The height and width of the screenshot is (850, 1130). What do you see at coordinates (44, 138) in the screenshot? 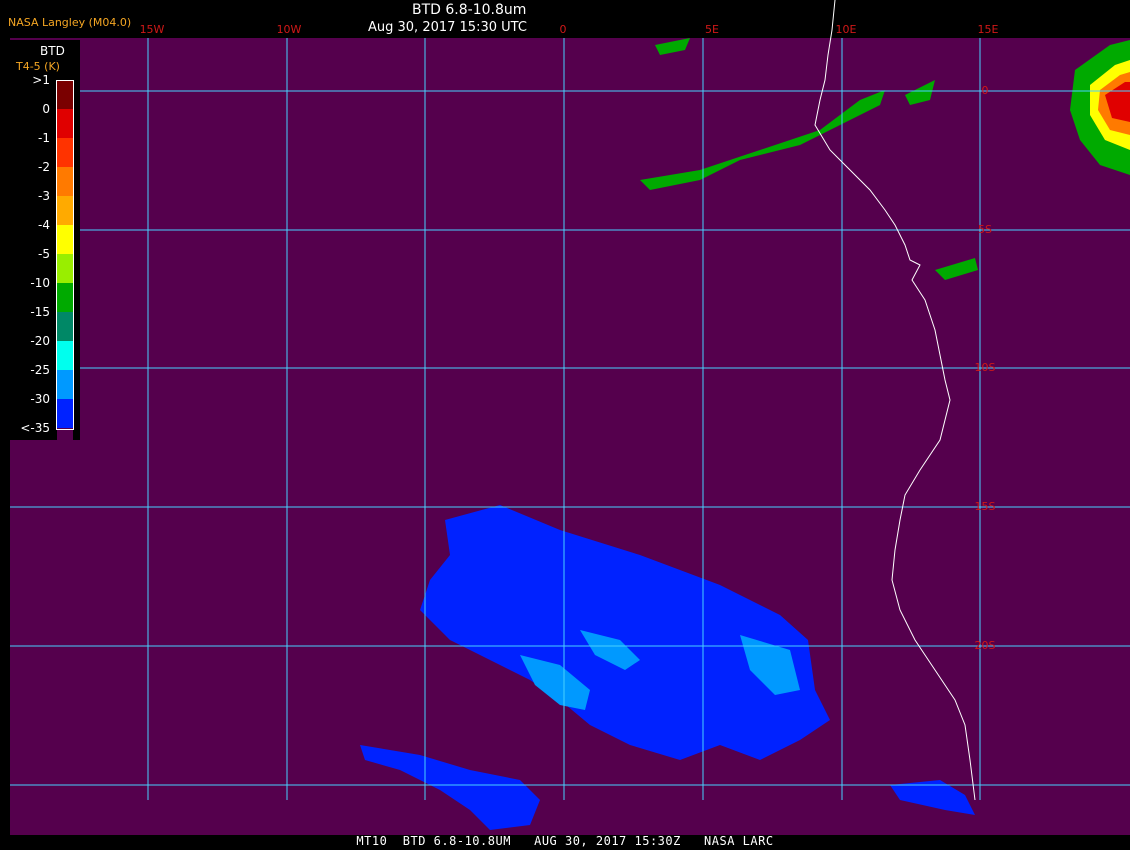
I see `legend-label: -1` at bounding box center [44, 138].